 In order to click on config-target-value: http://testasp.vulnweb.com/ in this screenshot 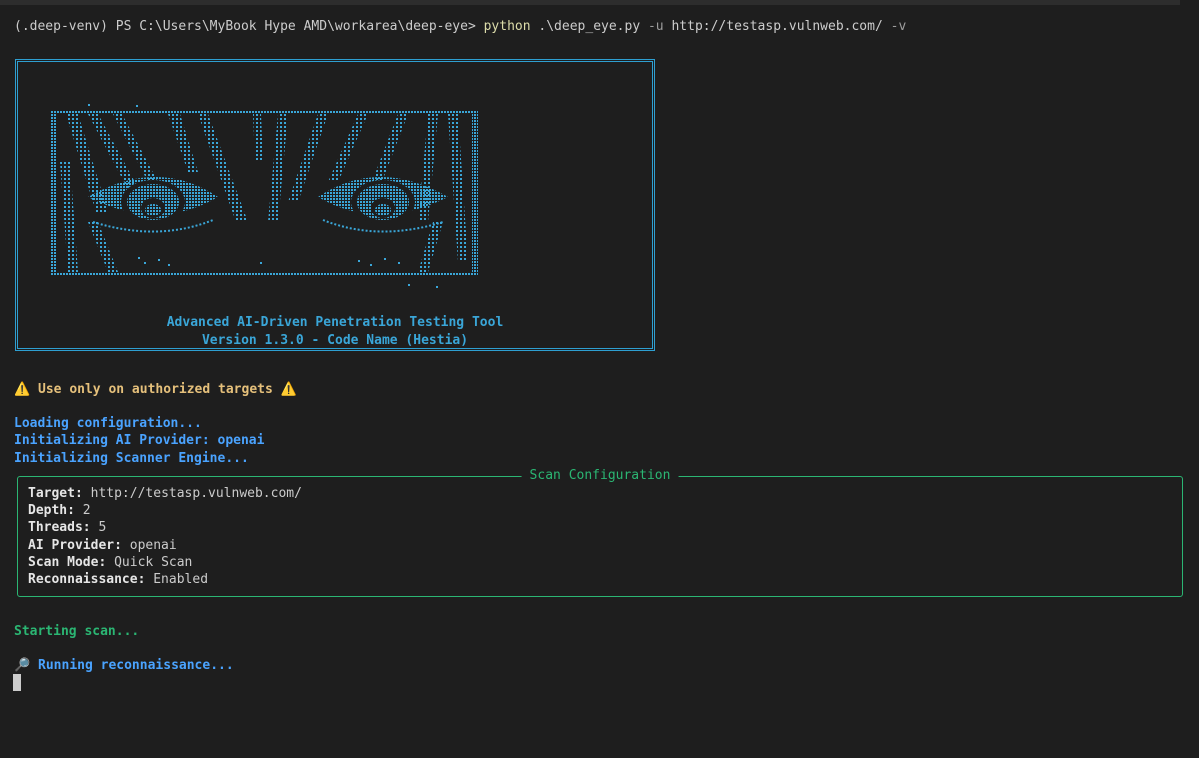, I will do `click(192, 493)`.